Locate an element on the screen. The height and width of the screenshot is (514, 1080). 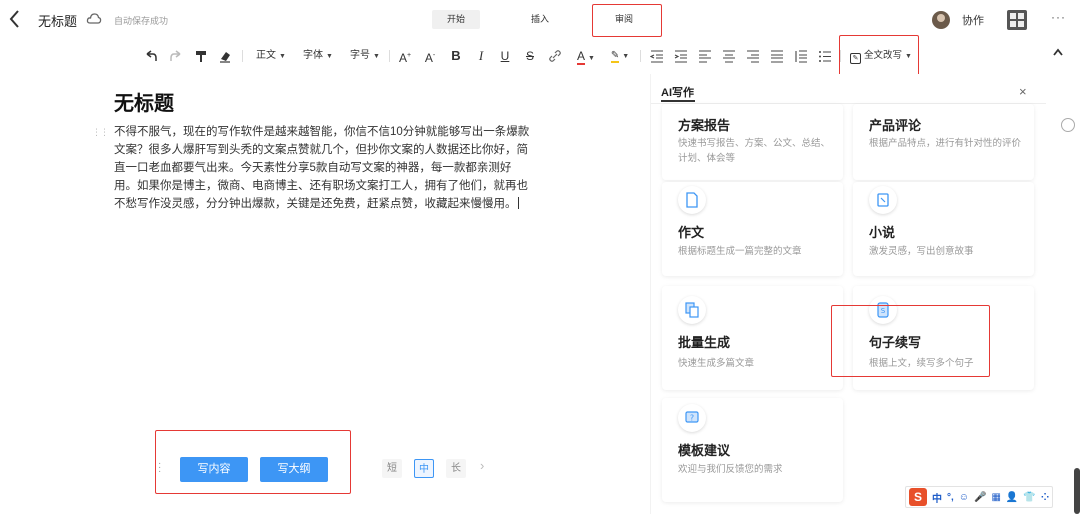
save-status: 自动保存成功 is located at coordinates (141, 21).